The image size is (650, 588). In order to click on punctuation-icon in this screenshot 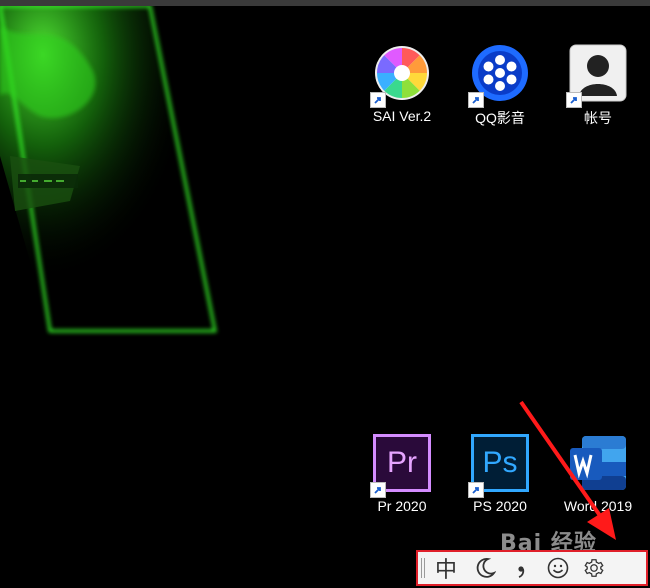, I will do `click(523, 568)`.